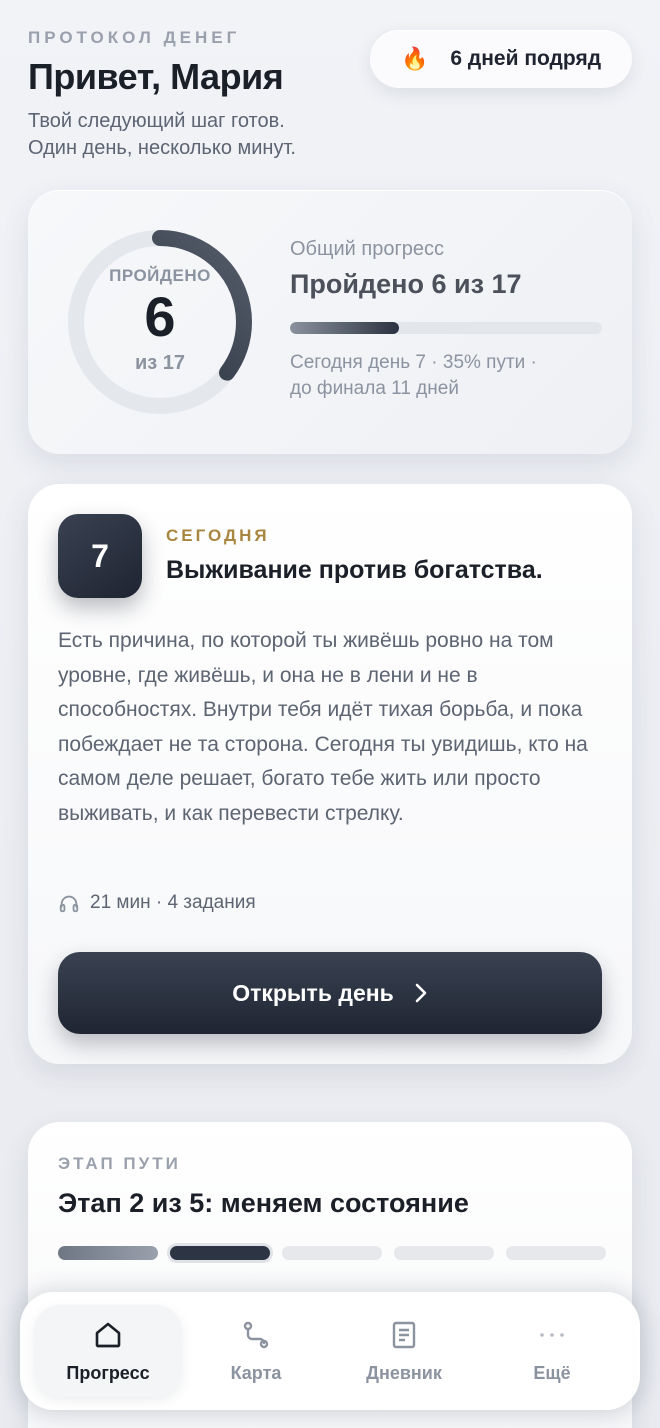  Describe the element at coordinates (108, 1372) in the screenshot. I see `tab-label: Прогресс` at that location.